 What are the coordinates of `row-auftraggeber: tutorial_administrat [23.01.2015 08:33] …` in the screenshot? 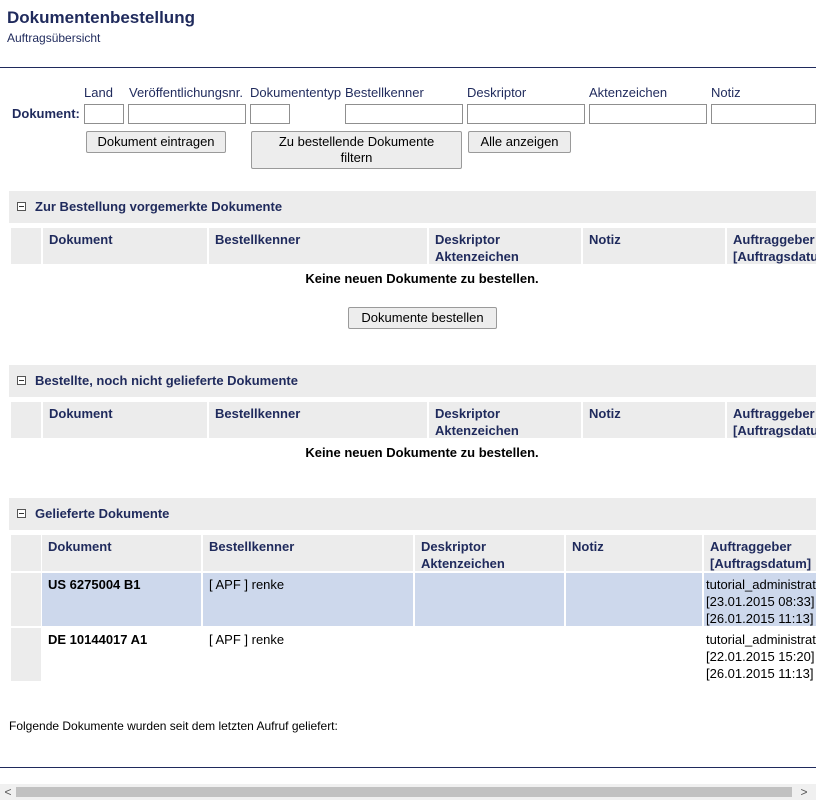 It's located at (760, 599).